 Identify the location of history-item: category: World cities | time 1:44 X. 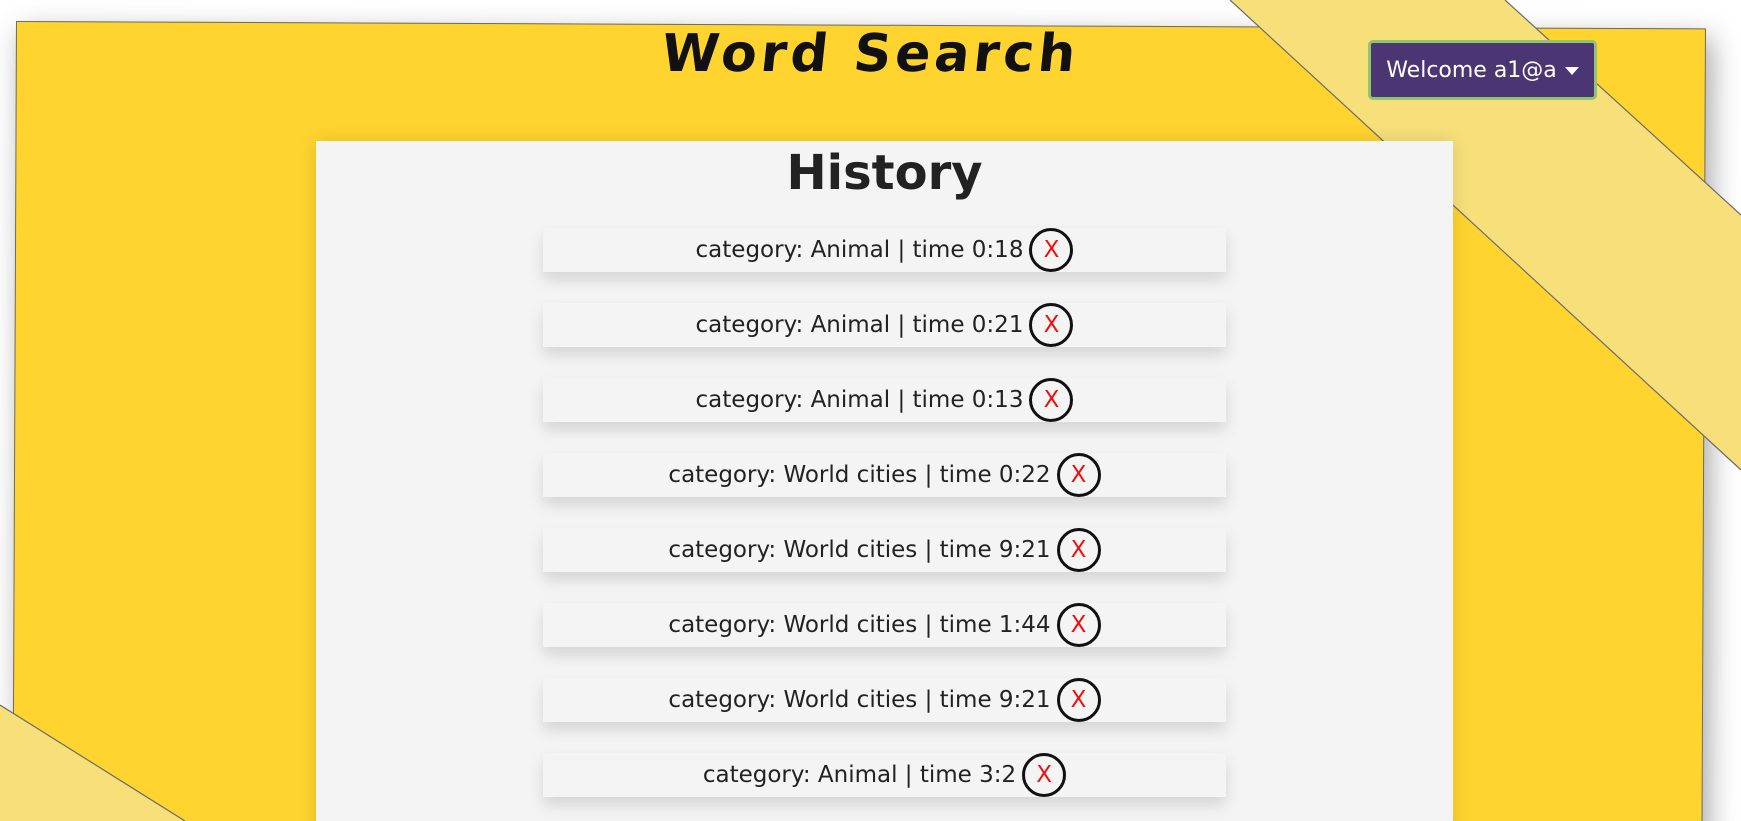
(884, 625).